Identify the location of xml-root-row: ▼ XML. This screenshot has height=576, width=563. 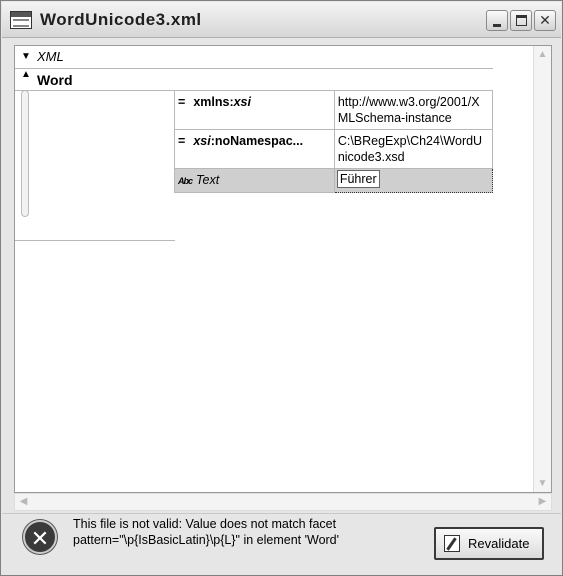
(254, 57).